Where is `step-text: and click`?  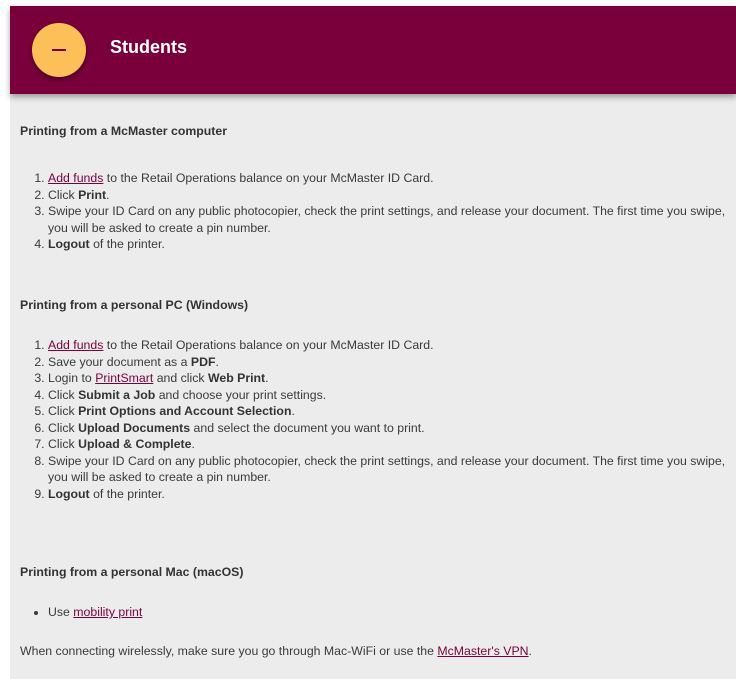
step-text: and click is located at coordinates (180, 378).